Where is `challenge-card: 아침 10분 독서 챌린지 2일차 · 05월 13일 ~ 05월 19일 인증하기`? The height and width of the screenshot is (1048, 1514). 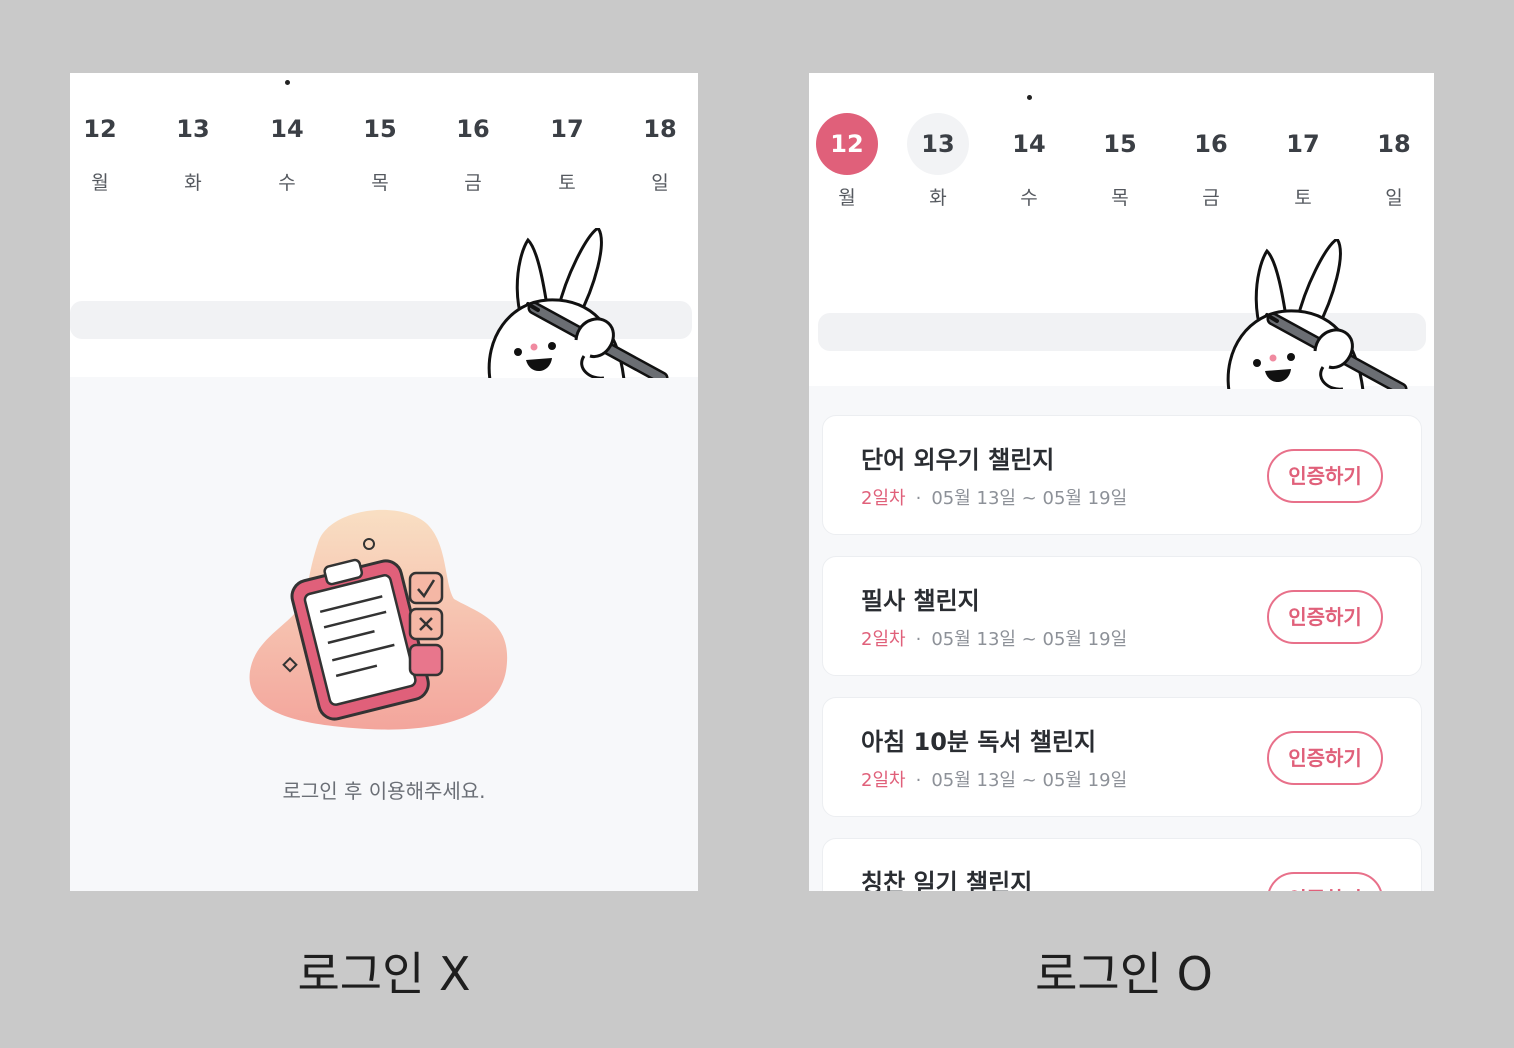
challenge-card: 아침 10분 독서 챌린지 2일차 · 05월 13일 ~ 05월 19일 인증하기 is located at coordinates (1122, 757).